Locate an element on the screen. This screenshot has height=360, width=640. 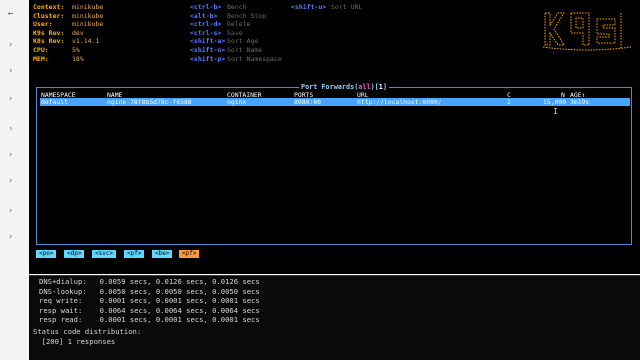
text-cursor-icon: I is located at coordinates (555, 111).